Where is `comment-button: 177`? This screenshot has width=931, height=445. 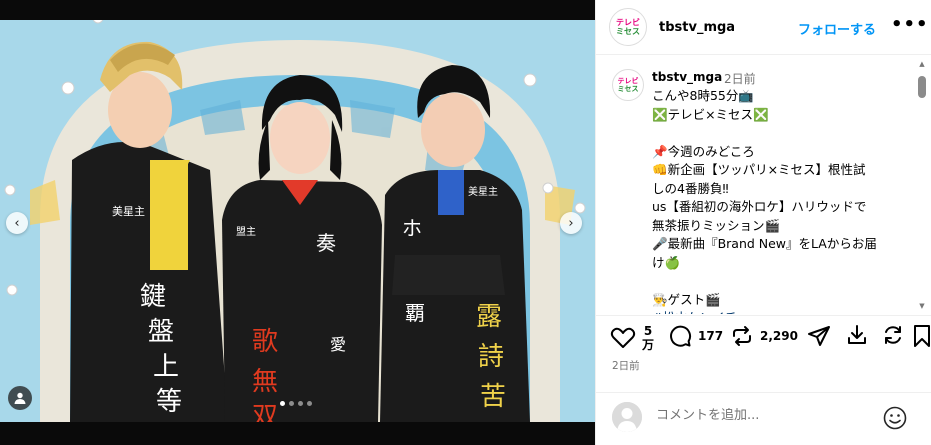 comment-button: 177 is located at coordinates (695, 336).